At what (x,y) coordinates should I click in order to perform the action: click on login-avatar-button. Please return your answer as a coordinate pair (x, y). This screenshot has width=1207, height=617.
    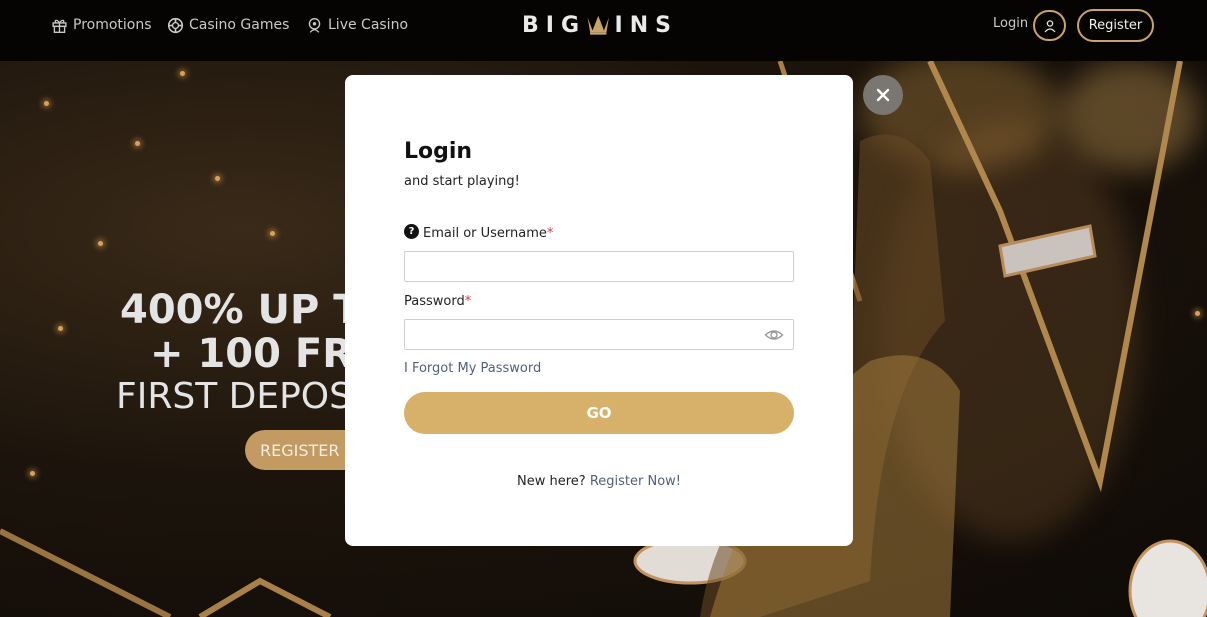
    Looking at the image, I should click on (1049, 25).